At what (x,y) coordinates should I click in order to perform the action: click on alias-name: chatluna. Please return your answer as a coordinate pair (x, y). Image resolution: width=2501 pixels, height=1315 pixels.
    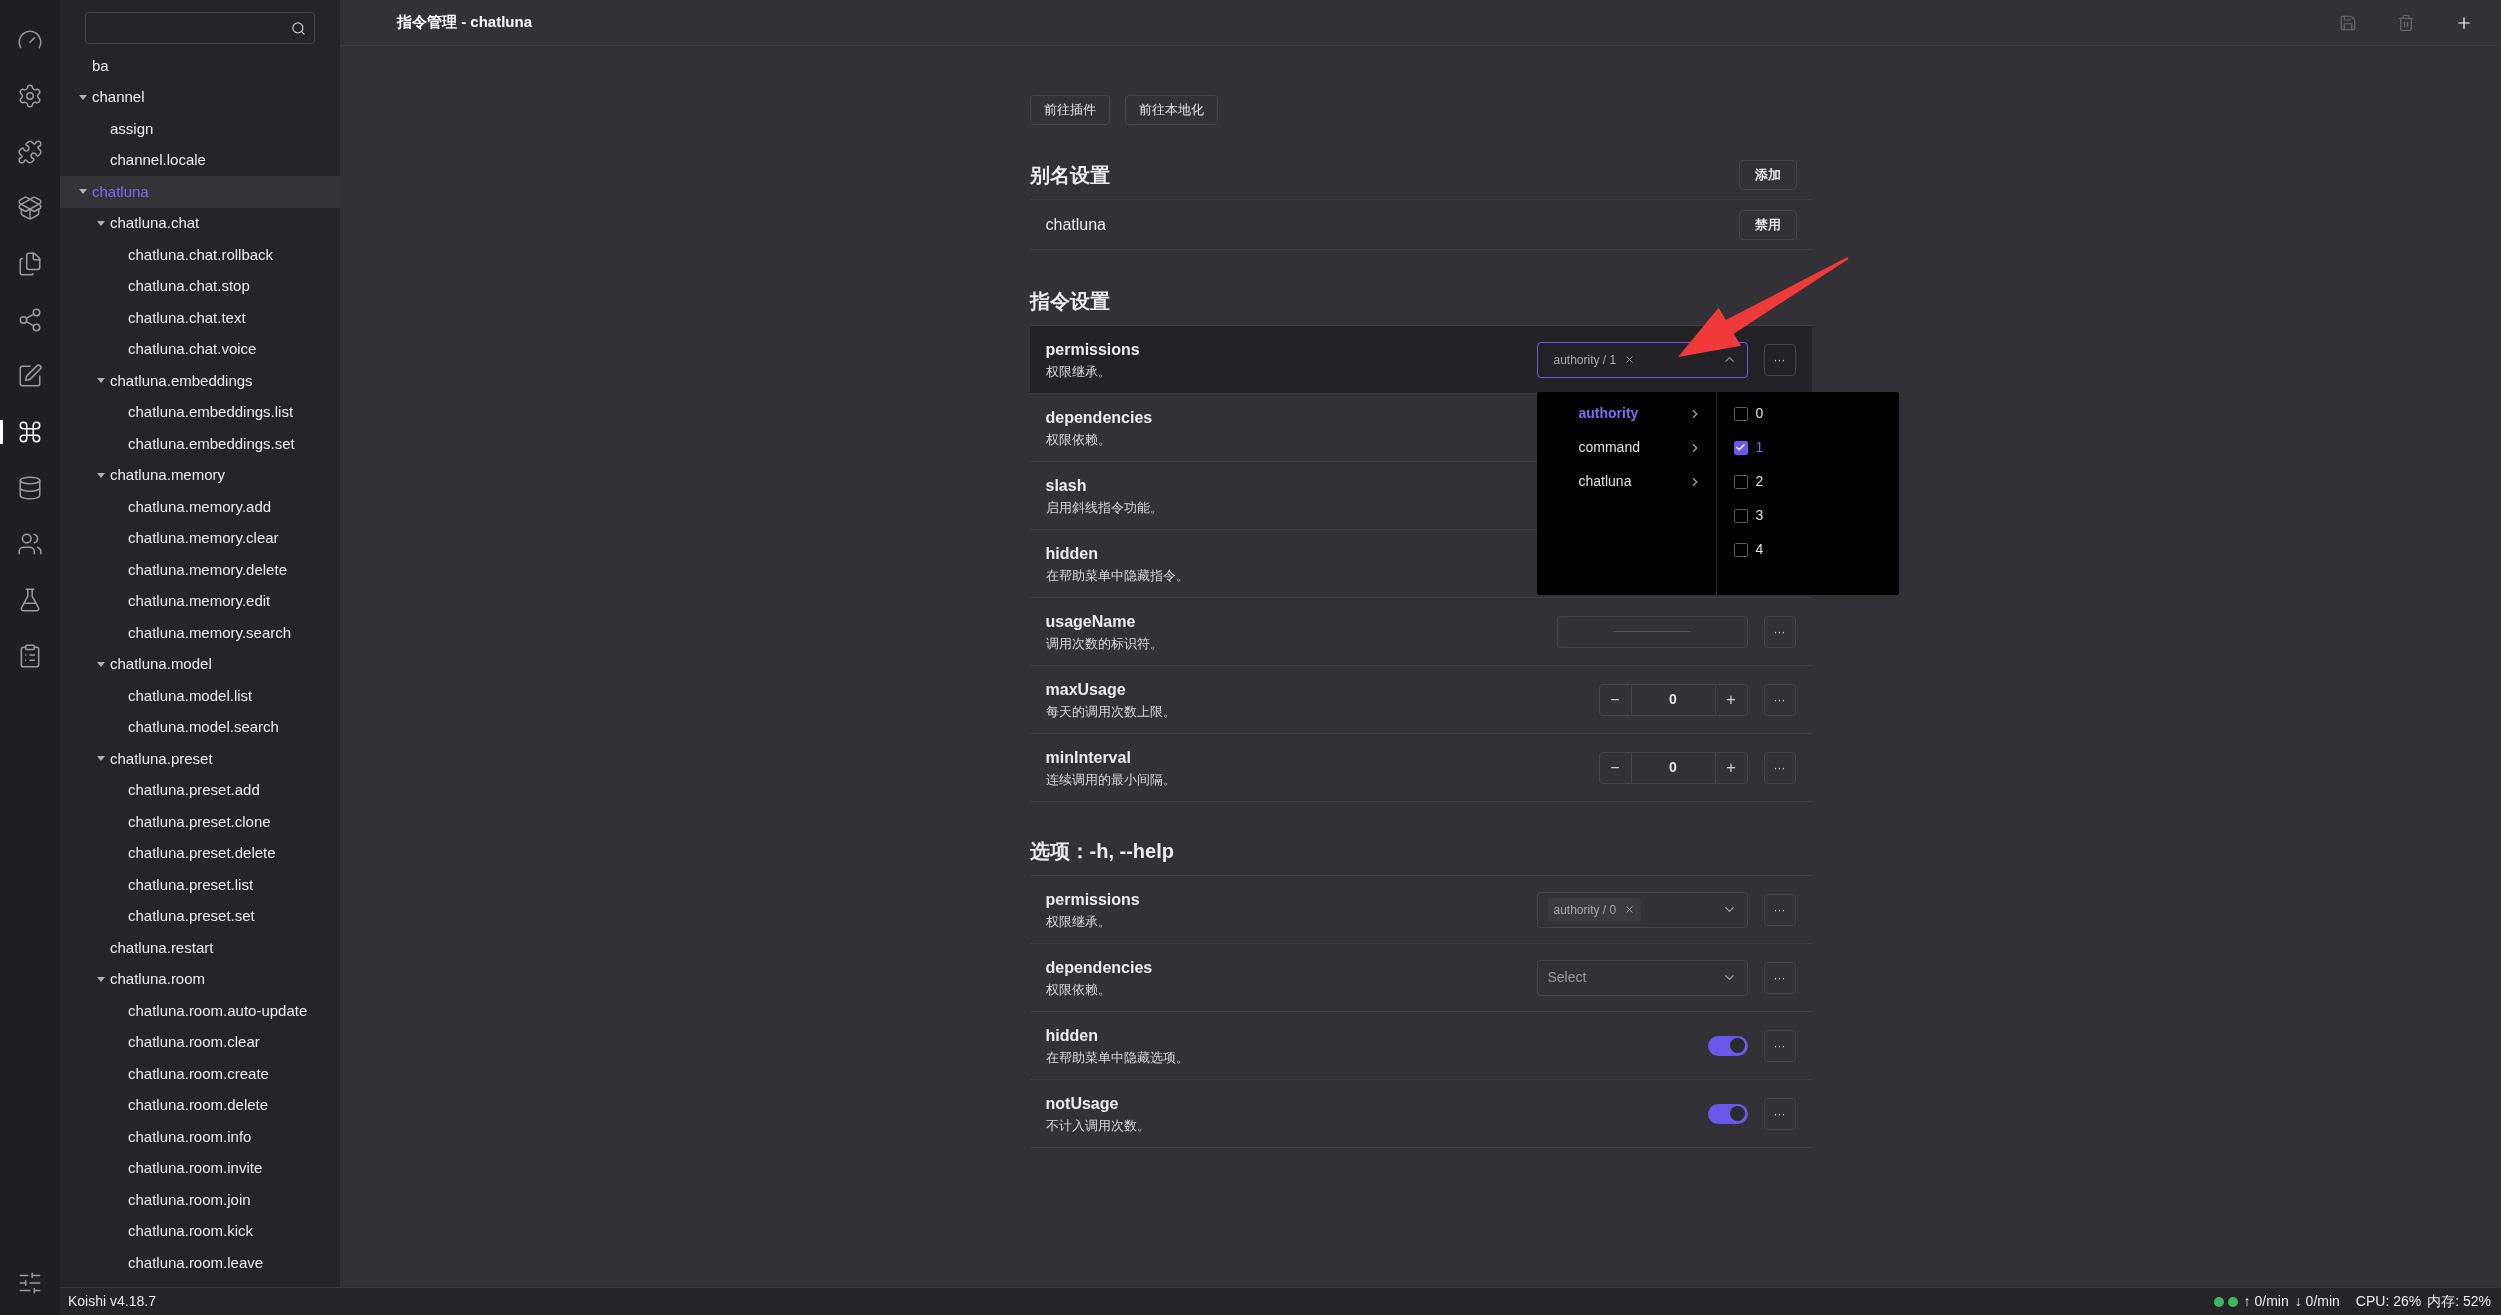
    Looking at the image, I should click on (1075, 224).